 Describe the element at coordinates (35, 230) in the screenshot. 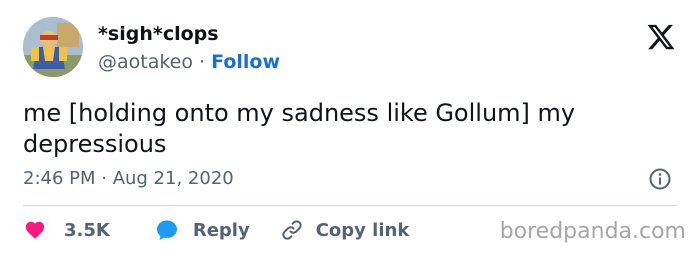

I see `heart-icon` at that location.